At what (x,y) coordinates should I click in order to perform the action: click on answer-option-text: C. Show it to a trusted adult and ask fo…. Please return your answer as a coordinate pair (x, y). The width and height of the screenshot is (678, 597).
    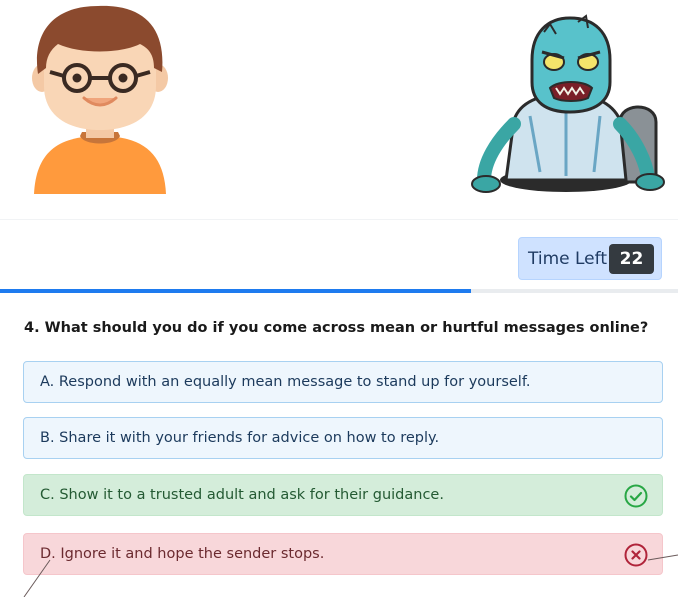
    Looking at the image, I should click on (242, 495).